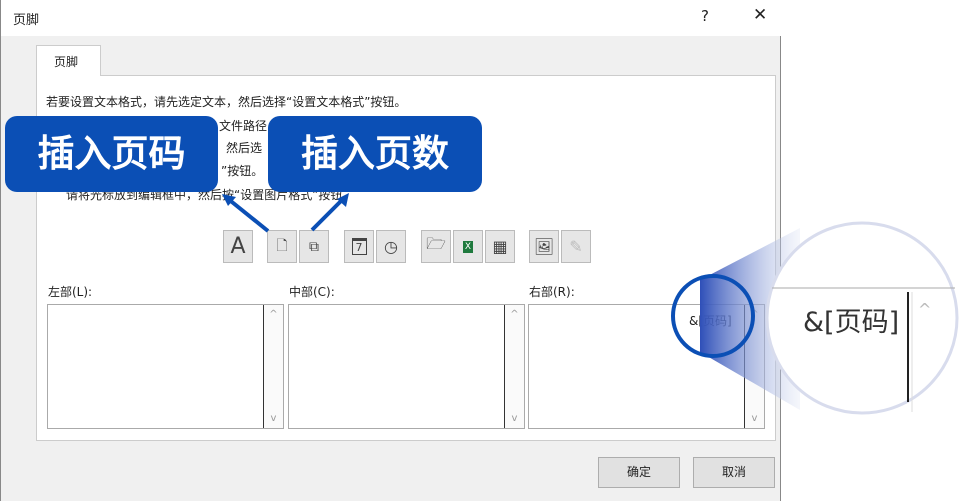 Image resolution: width=961 pixels, height=501 pixels. What do you see at coordinates (111, 154) in the screenshot?
I see `callout-insert-page-number: 插入页码` at bounding box center [111, 154].